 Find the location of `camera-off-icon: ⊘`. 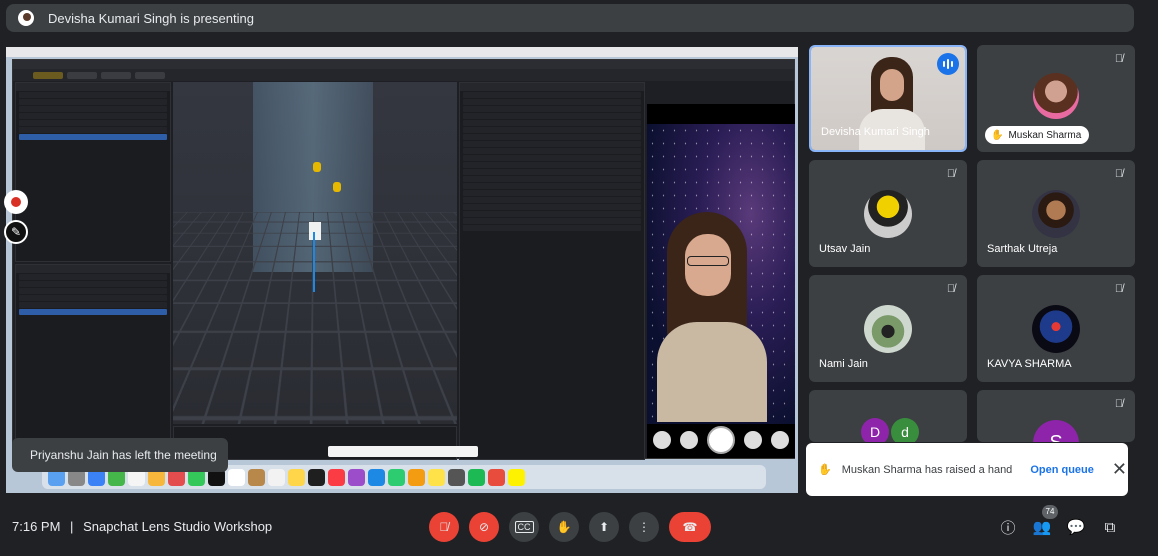

camera-off-icon: ⊘ is located at coordinates (484, 527).